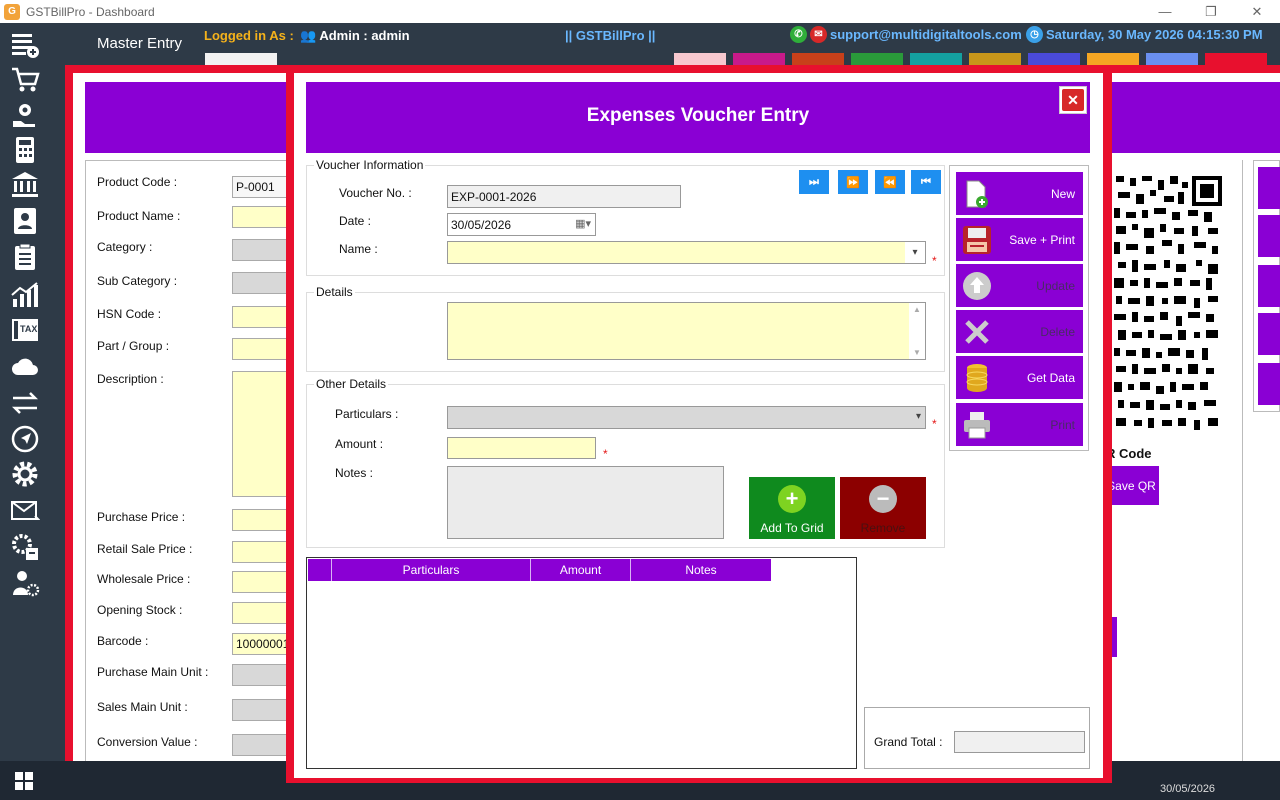 The height and width of the screenshot is (800, 1280). I want to click on product-code-field: P-0001, so click(262, 187).